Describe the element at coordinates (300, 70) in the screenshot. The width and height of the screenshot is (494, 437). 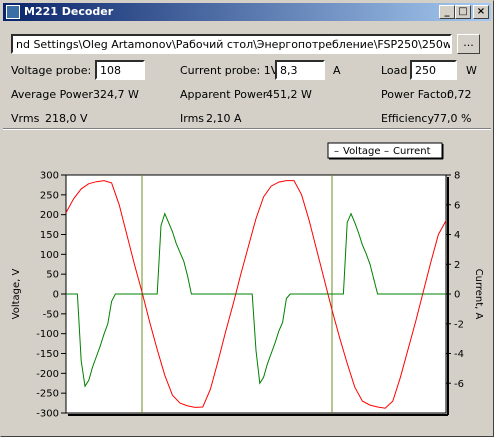
I see `current-probe-input: 8,3` at that location.